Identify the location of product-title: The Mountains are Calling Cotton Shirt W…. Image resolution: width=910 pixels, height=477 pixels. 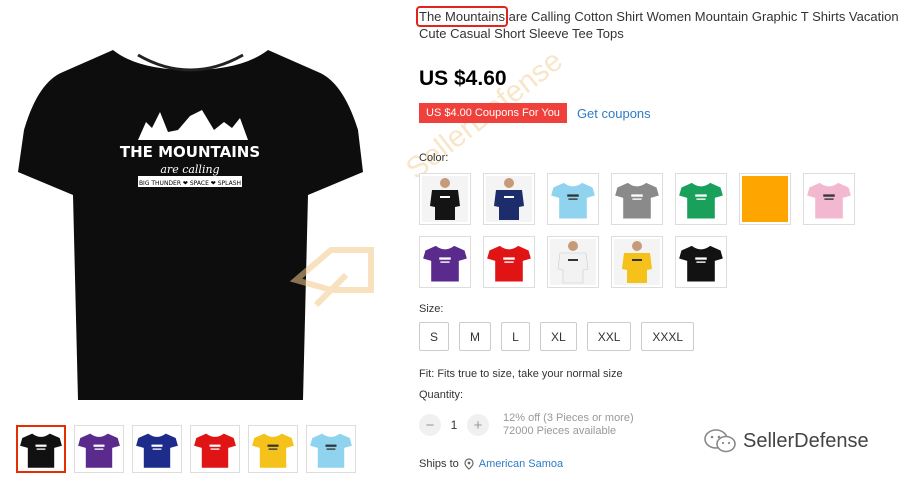
(662, 24).